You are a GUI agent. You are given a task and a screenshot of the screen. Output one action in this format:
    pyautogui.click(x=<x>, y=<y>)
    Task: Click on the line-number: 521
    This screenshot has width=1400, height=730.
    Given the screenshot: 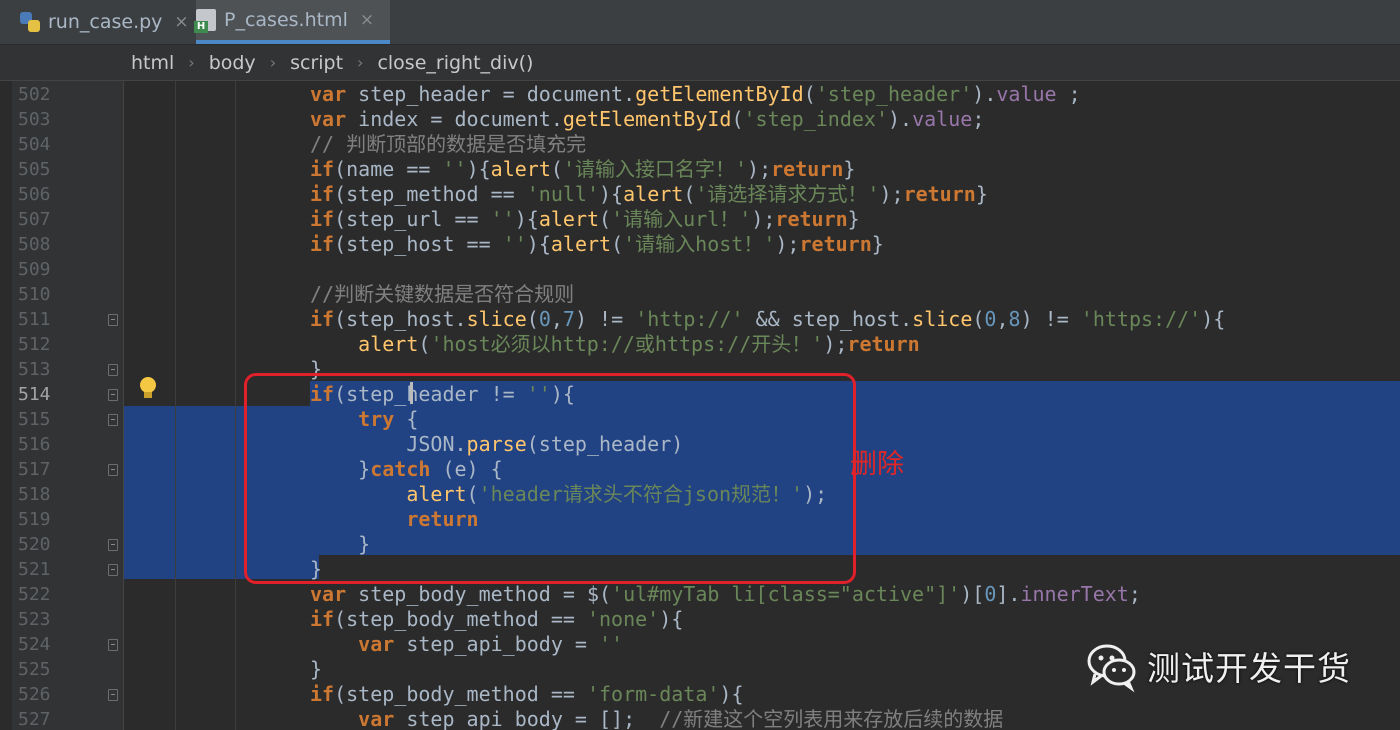 What is the action you would take?
    pyautogui.click(x=34, y=569)
    